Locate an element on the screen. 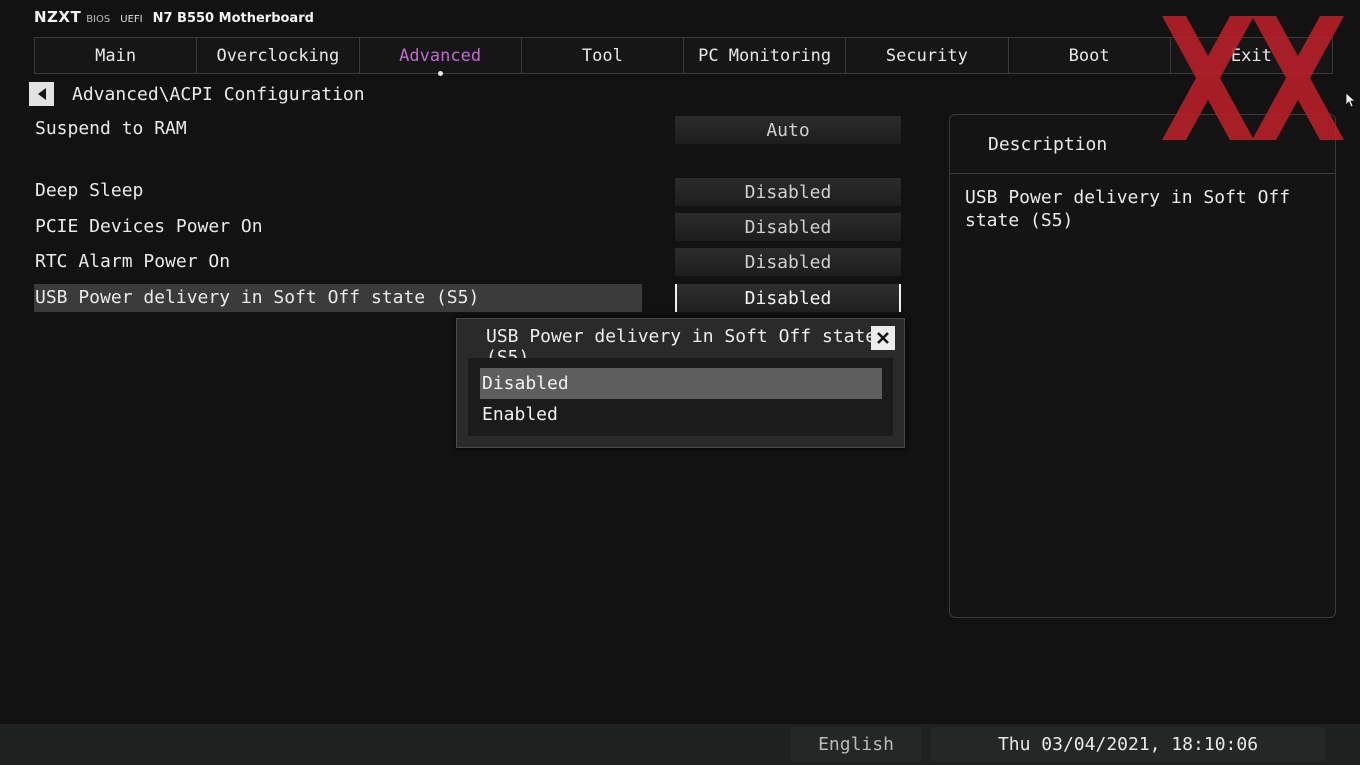 This screenshot has height=765, width=1360. back-button is located at coordinates (41, 94).